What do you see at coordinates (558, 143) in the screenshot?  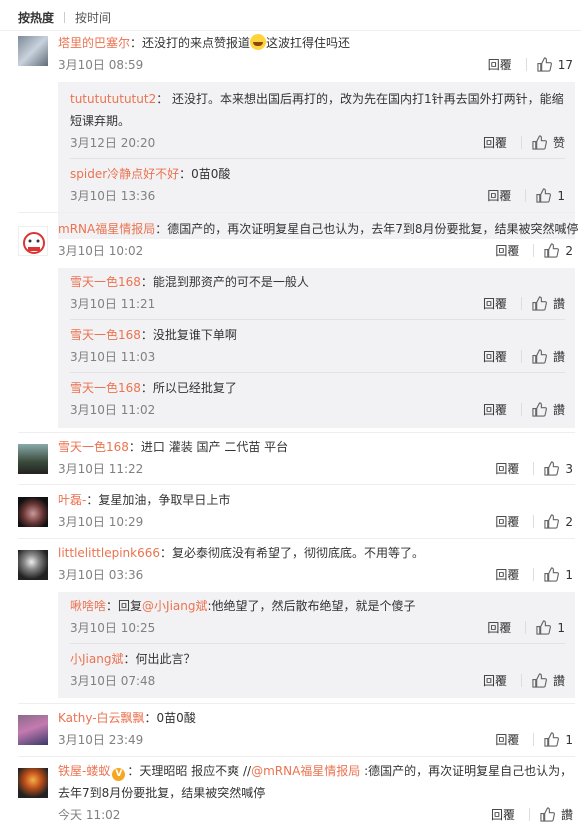 I see `like-count: 赞` at bounding box center [558, 143].